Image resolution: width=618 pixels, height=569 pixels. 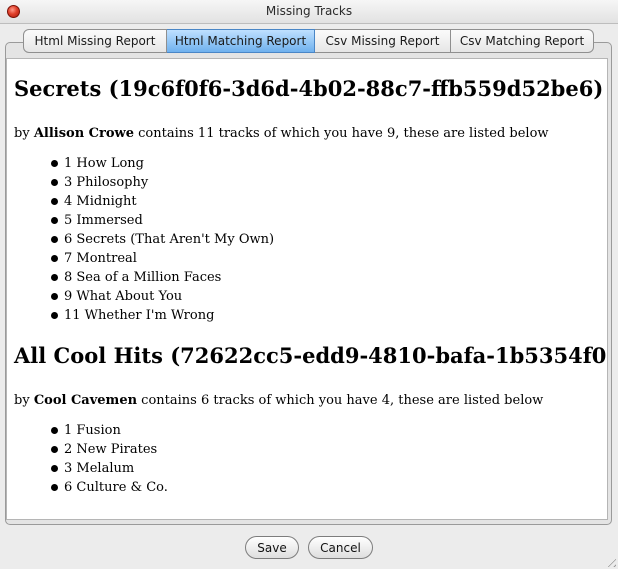 I want to click on list-item: 9 What About You, so click(x=329, y=296).